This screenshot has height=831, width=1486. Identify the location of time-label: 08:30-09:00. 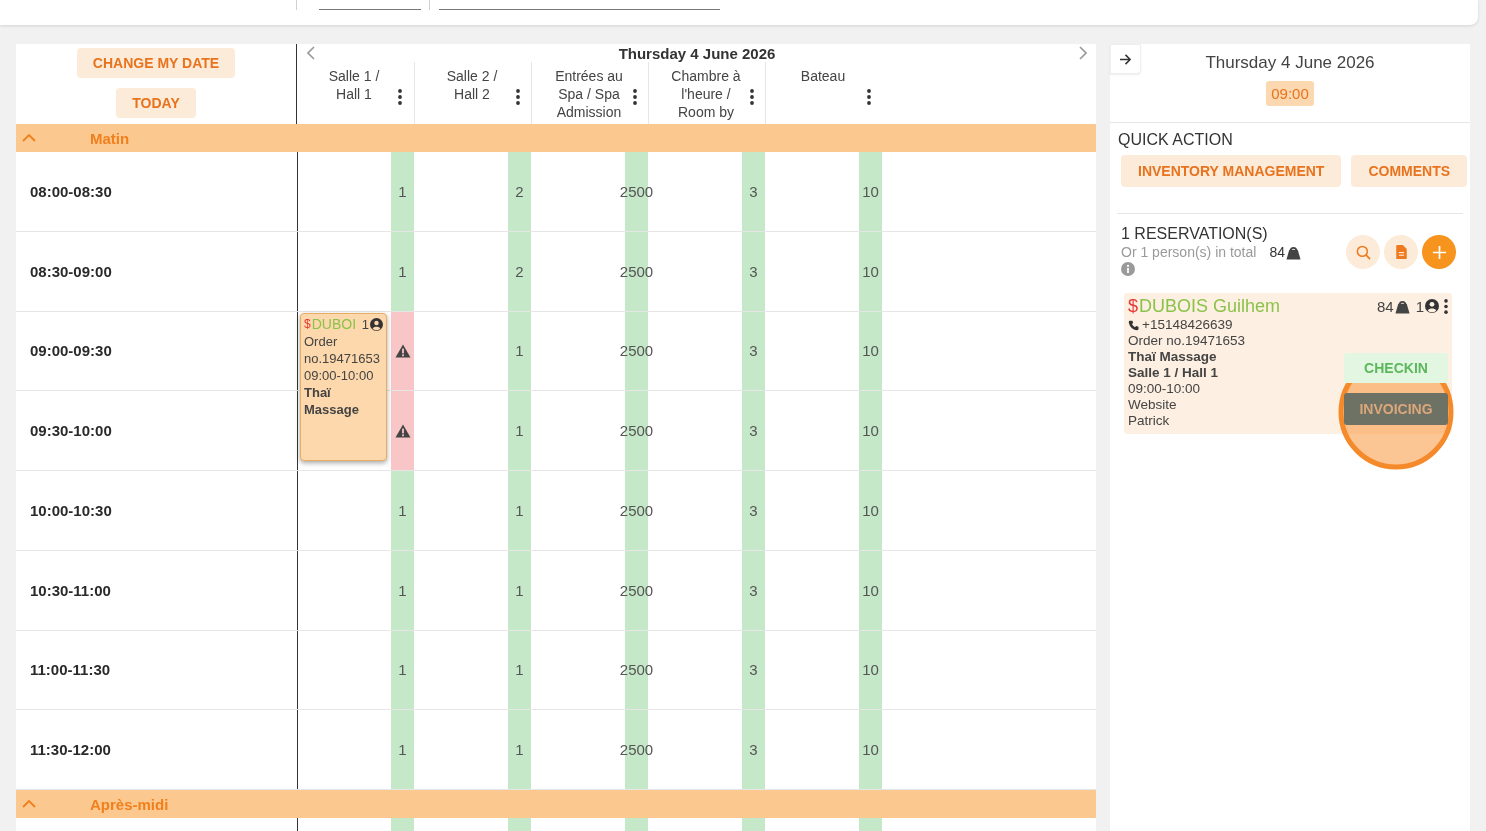
(71, 271).